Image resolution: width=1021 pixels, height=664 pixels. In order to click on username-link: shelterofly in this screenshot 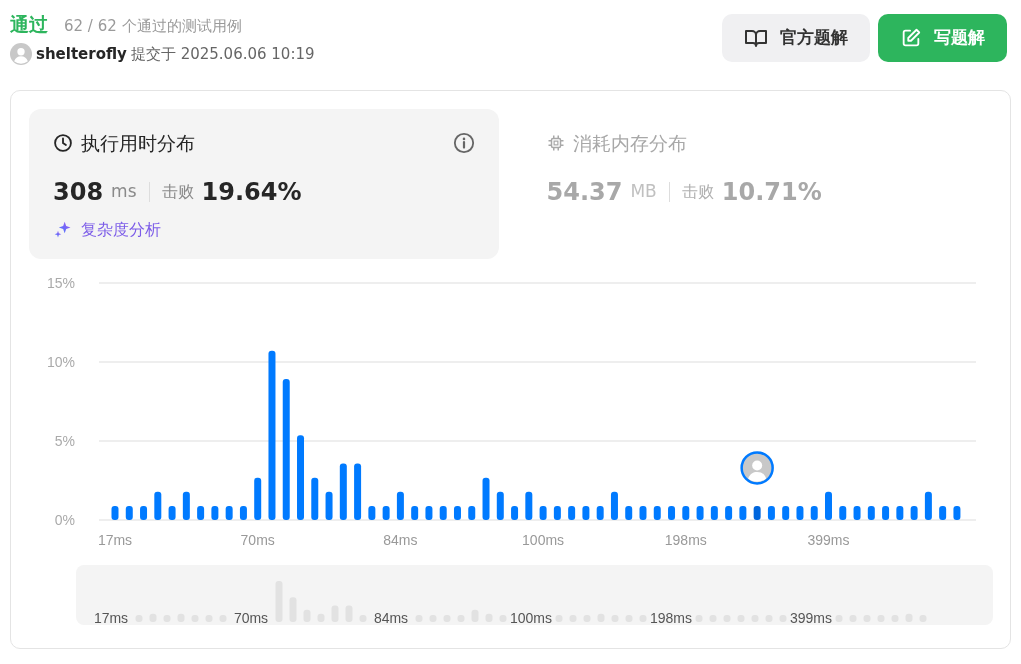, I will do `click(81, 53)`.